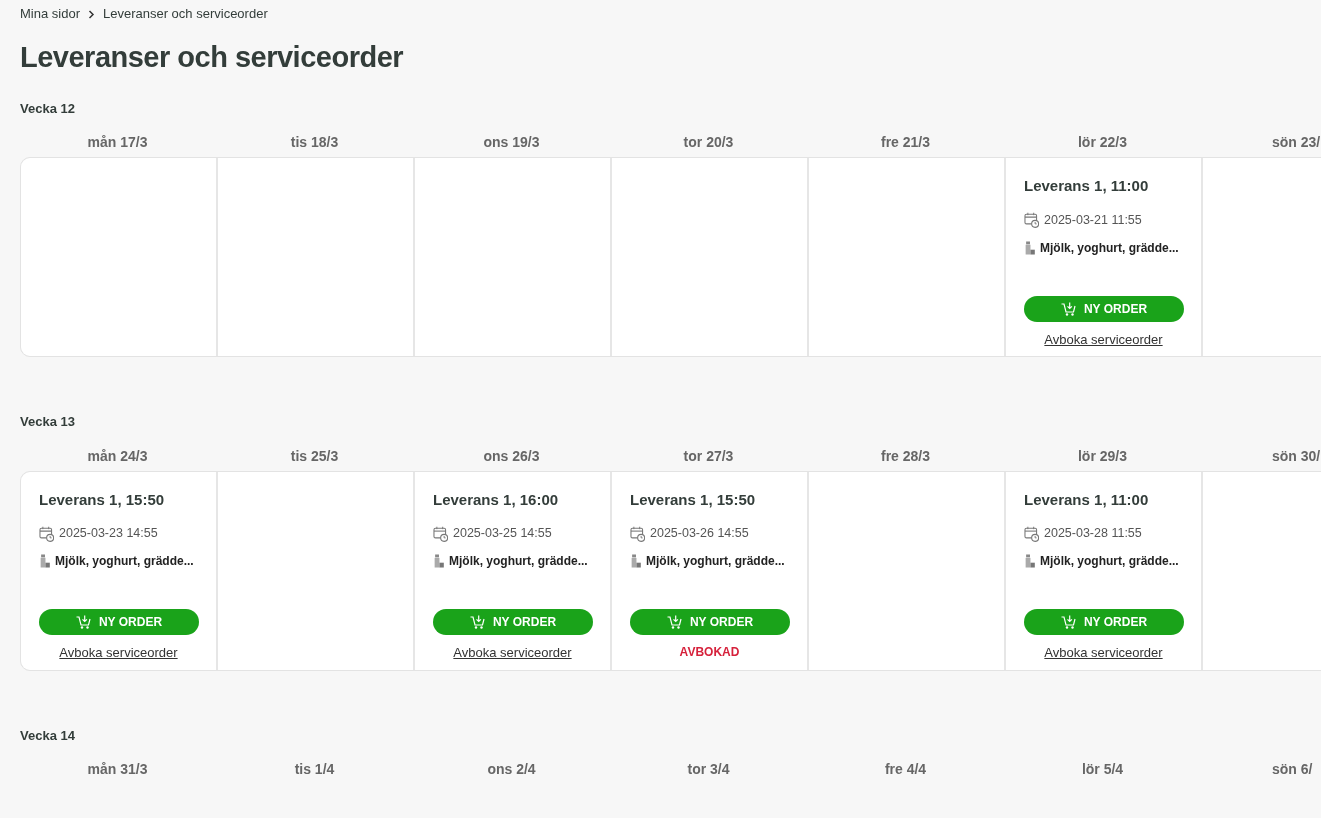  I want to click on delivery-title: Leverans 1, 16:00, so click(496, 499).